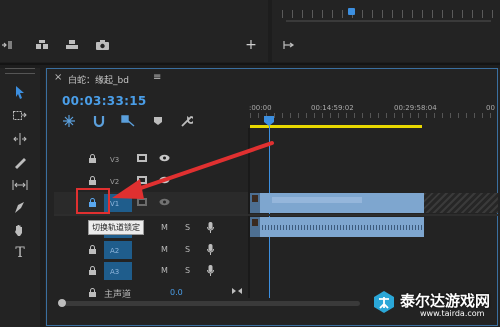 The height and width of the screenshot is (327, 500). Describe the element at coordinates (20, 71) in the screenshot. I see `tools-panel-grip` at that location.